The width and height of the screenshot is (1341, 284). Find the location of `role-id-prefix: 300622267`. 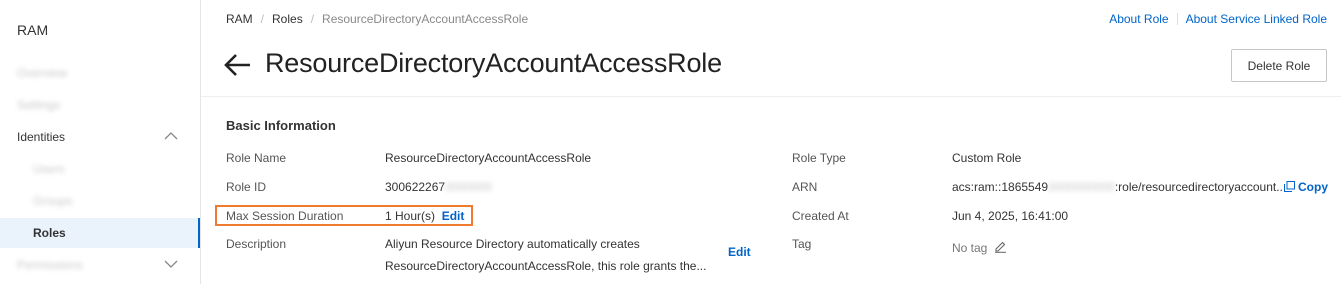

role-id-prefix: 300622267 is located at coordinates (415, 187).